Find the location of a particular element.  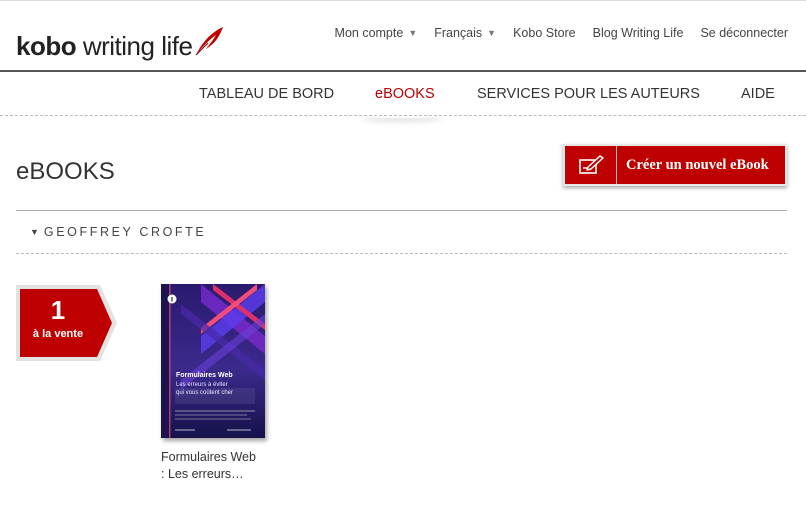

kobo-writing-life-logo: kobo writing life is located at coordinates (120, 42).